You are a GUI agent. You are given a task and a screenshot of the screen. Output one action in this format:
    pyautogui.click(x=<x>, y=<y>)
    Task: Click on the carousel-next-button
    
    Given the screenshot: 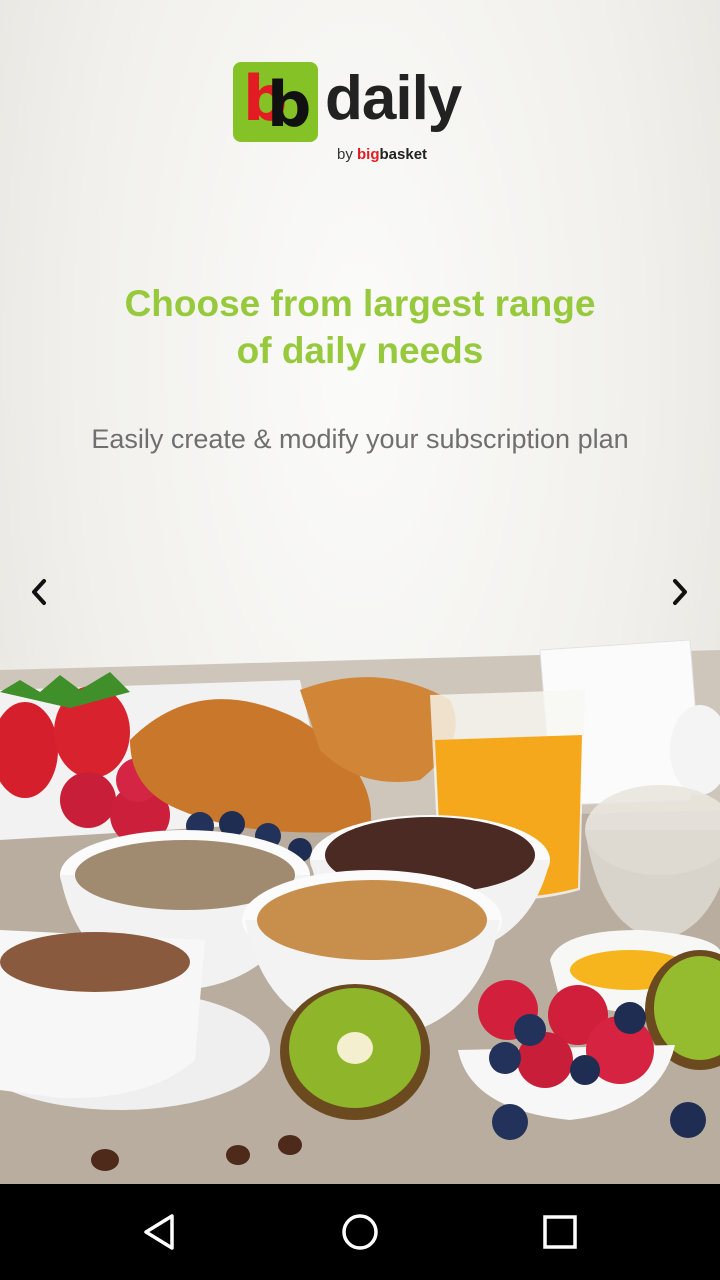 What is the action you would take?
    pyautogui.click(x=680, y=592)
    